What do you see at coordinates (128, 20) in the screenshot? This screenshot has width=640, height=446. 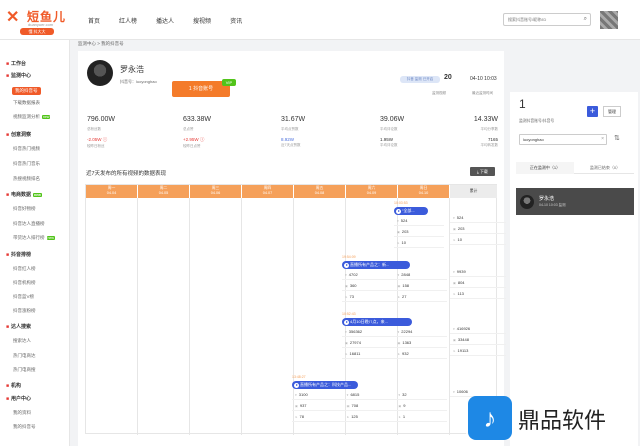 I see `nav-ranking: 红人榜` at bounding box center [128, 20].